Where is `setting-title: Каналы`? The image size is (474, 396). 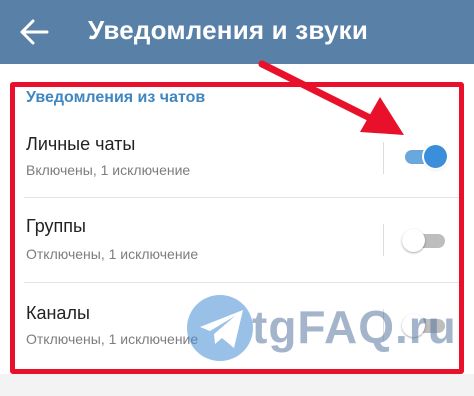 setting-title: Каналы is located at coordinates (58, 313).